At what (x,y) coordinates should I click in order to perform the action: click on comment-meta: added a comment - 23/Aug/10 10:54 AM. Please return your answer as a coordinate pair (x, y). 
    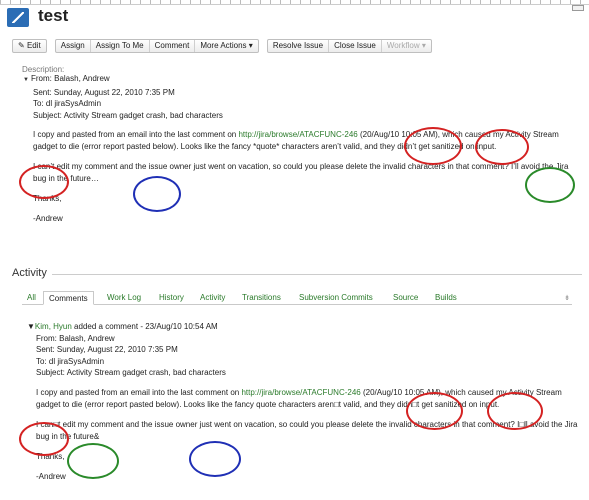
    Looking at the image, I should click on (144, 326).